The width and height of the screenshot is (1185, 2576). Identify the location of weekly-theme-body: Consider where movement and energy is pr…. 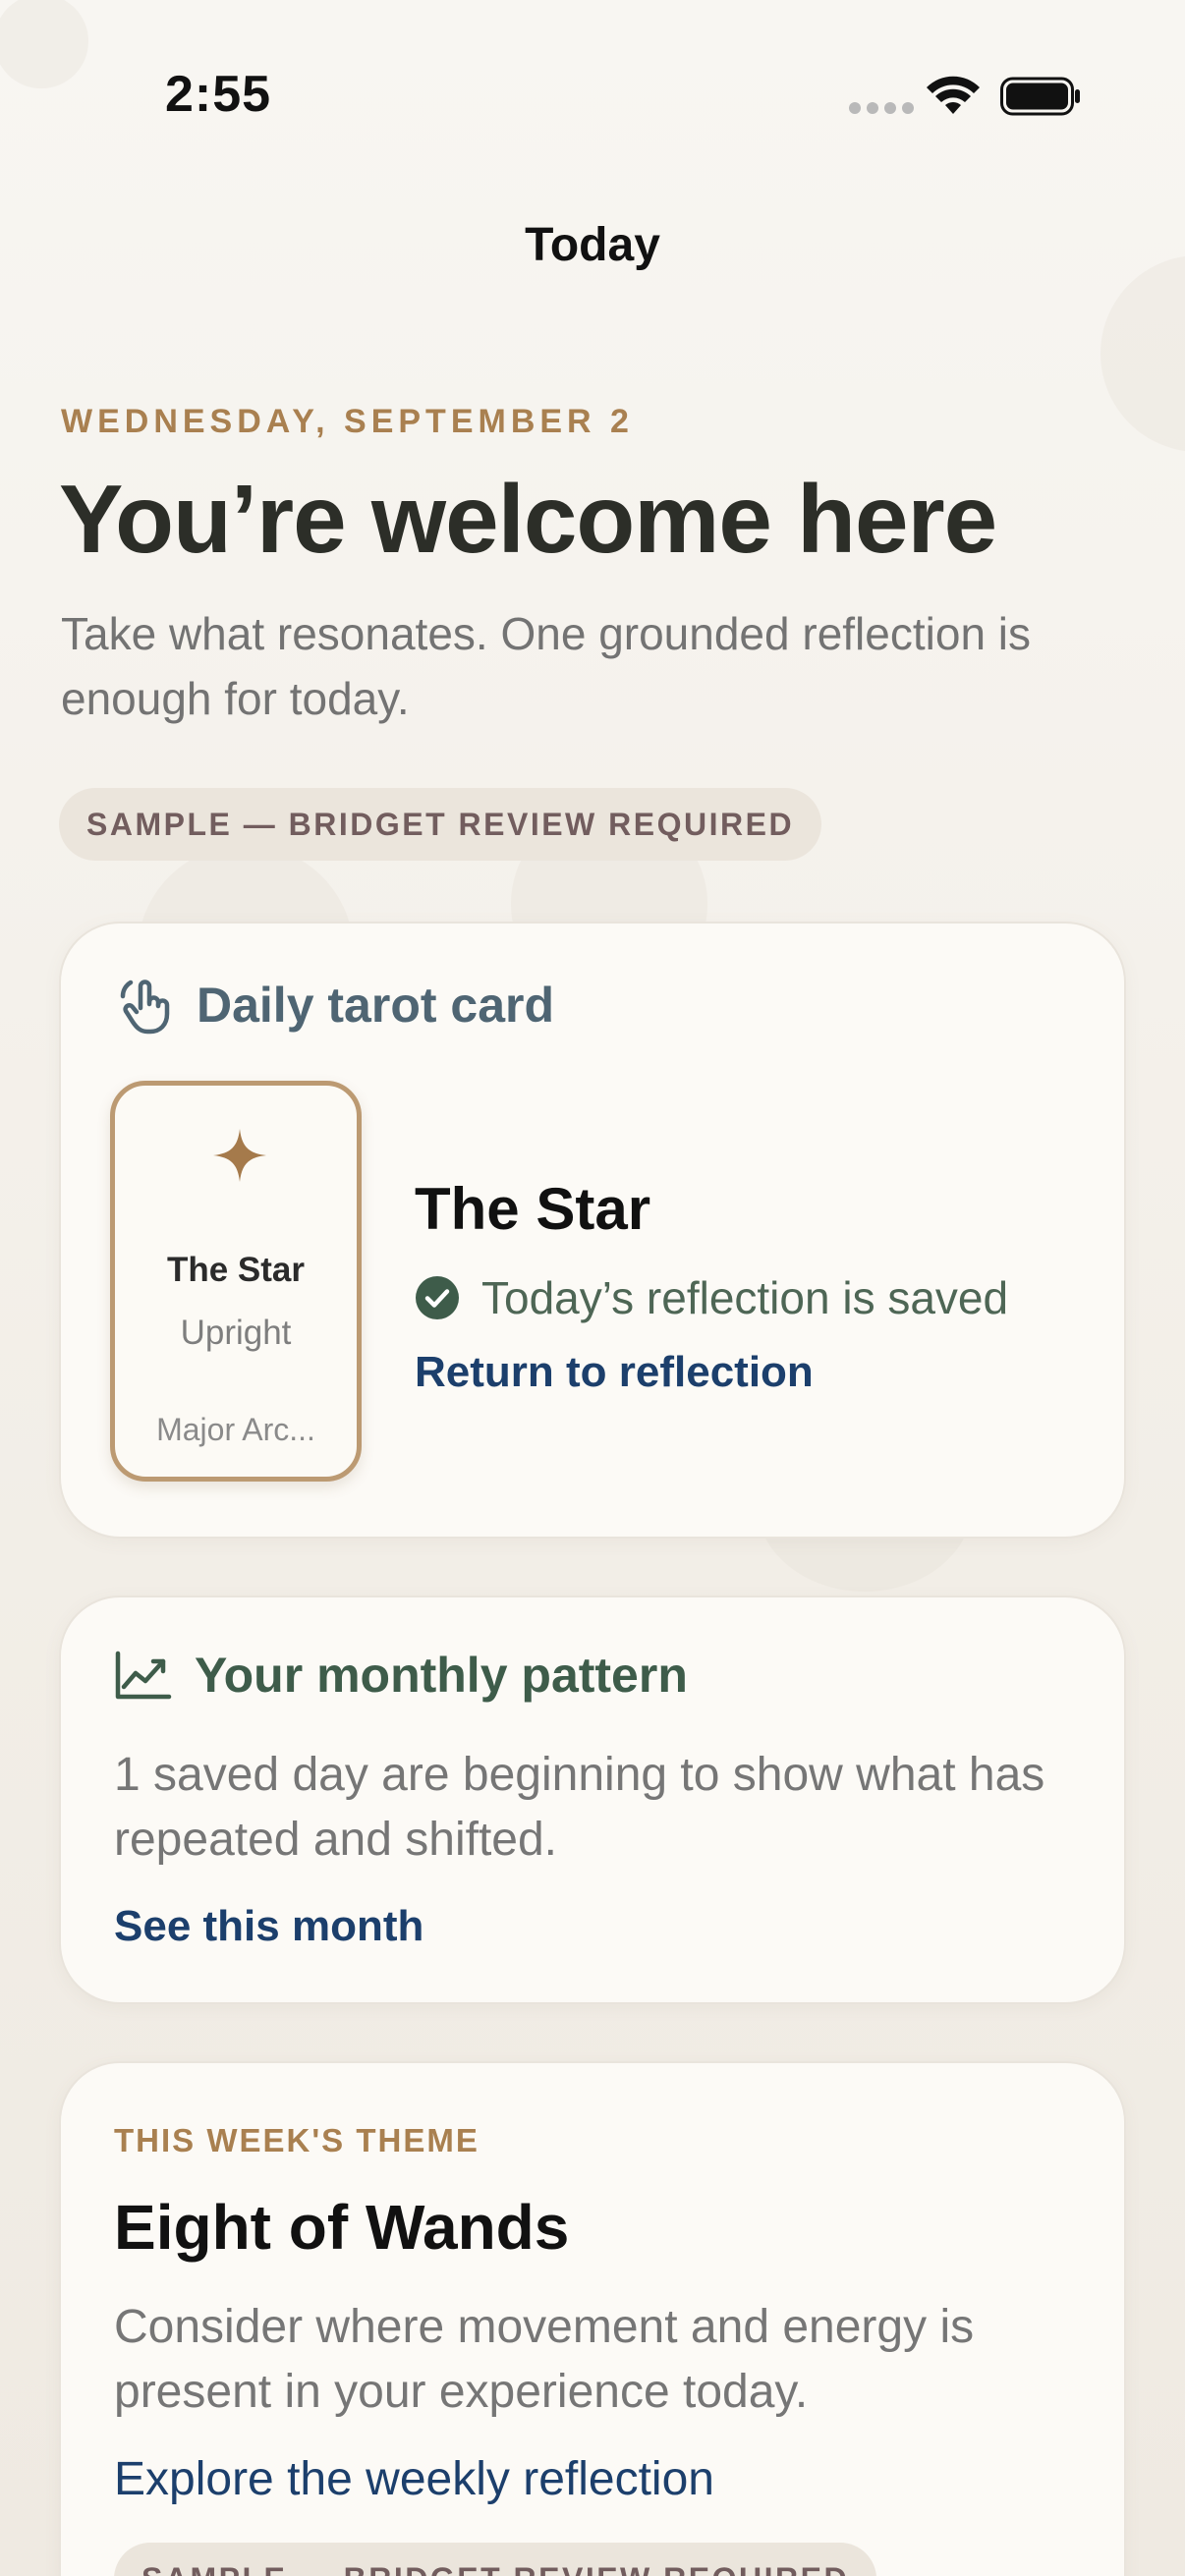
(544, 2359).